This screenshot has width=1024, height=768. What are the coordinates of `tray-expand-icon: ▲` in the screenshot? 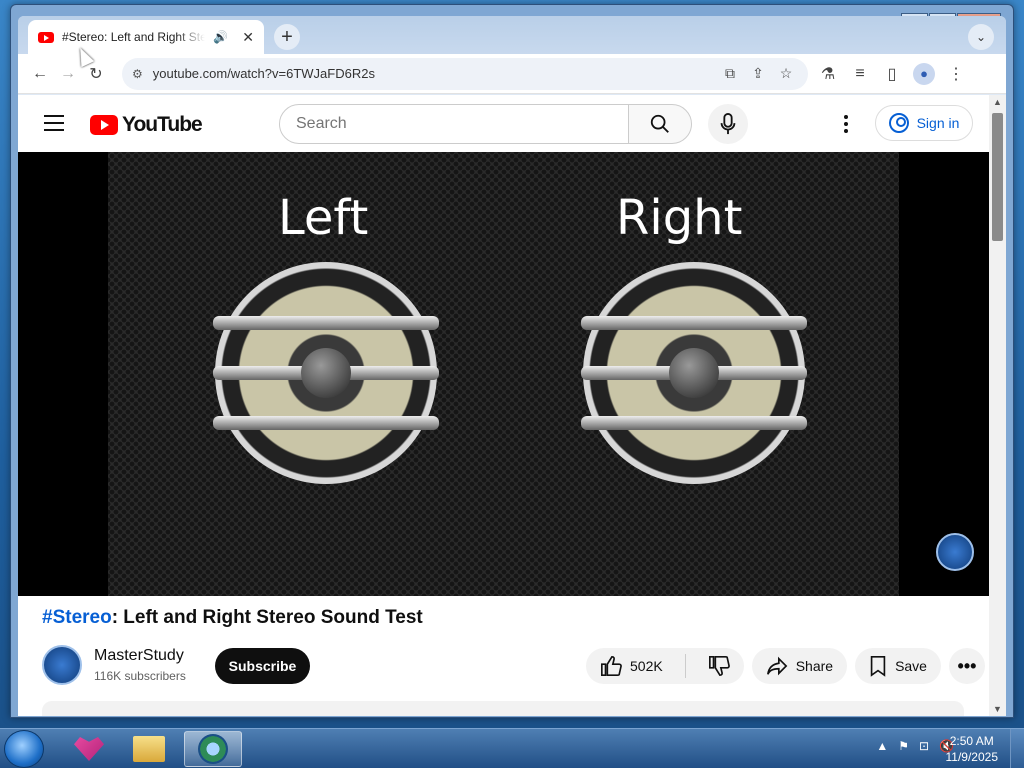 It's located at (882, 746).